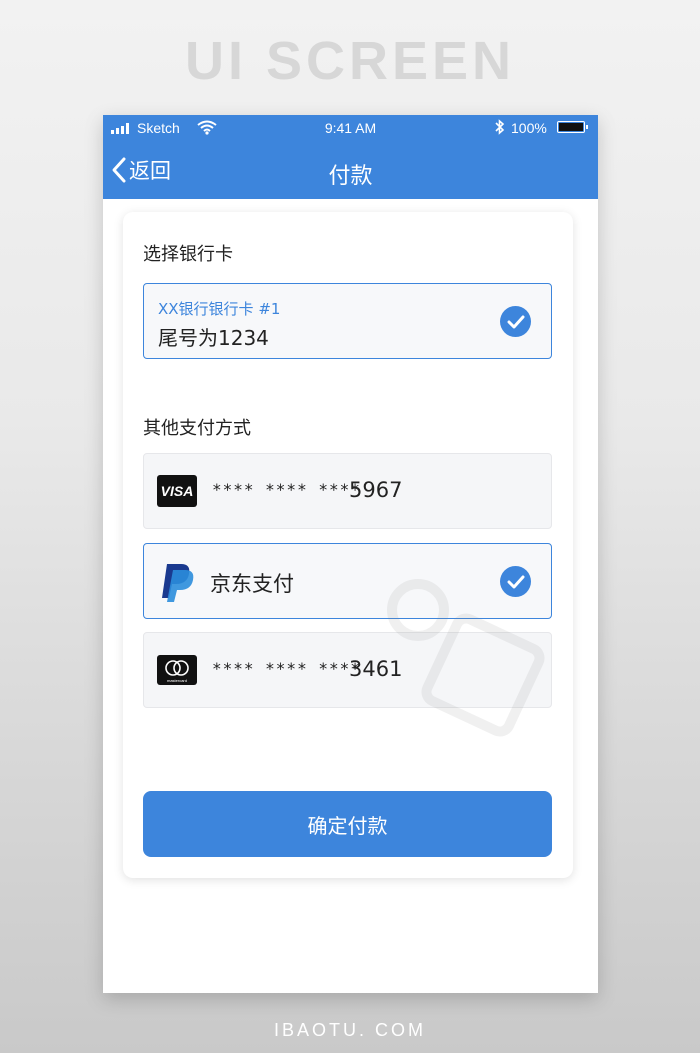 The height and width of the screenshot is (1053, 700). Describe the element at coordinates (197, 428) in the screenshot. I see `other-methods-title: 其他支付方式` at that location.